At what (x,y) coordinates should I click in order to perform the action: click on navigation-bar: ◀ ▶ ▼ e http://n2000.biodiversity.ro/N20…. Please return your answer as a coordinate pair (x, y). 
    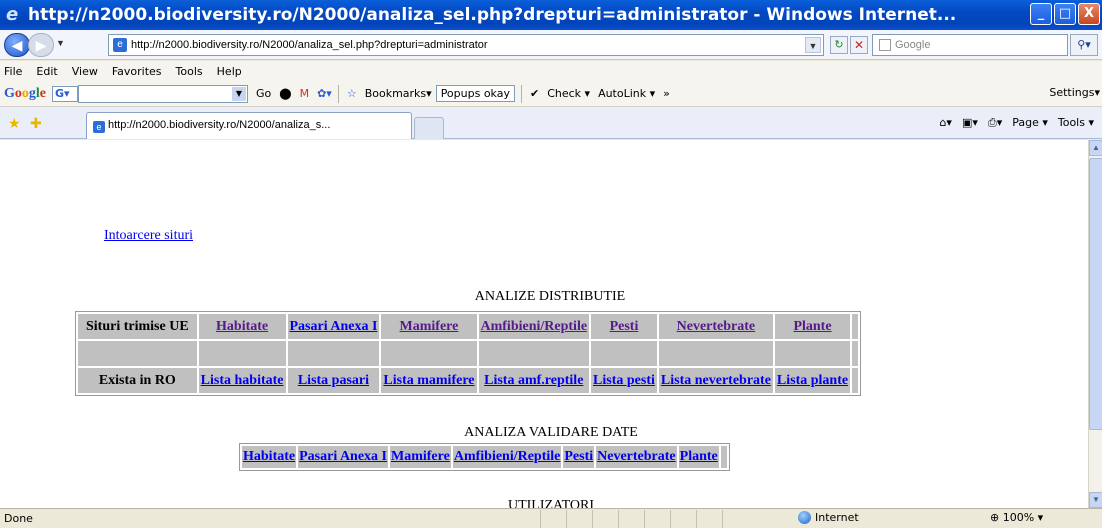
    Looking at the image, I should click on (551, 45).